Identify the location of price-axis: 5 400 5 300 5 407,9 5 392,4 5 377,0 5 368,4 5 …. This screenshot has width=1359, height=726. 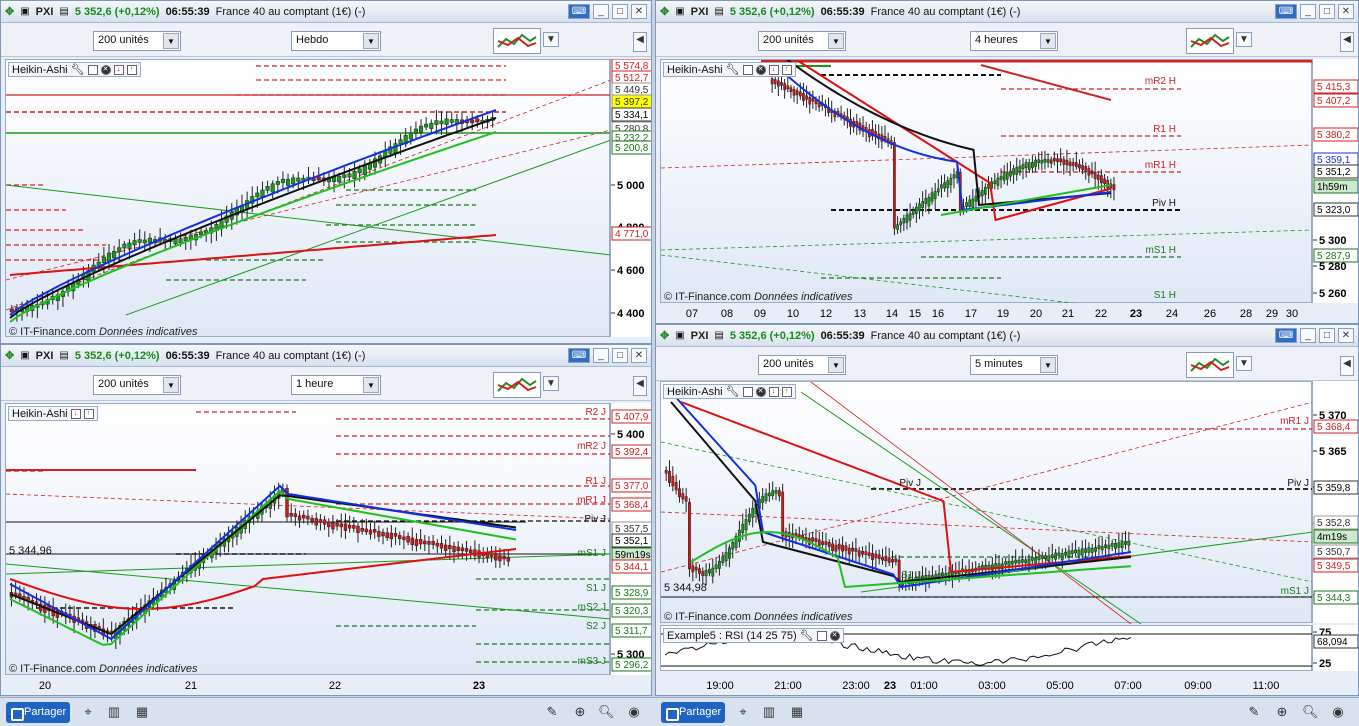
(630, 539).